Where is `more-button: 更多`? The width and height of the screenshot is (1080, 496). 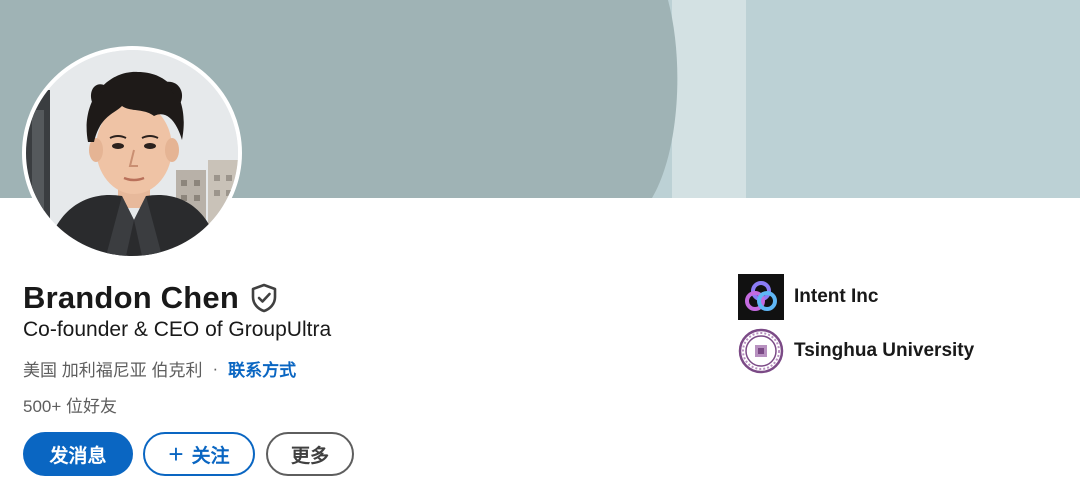 more-button: 更多 is located at coordinates (310, 454).